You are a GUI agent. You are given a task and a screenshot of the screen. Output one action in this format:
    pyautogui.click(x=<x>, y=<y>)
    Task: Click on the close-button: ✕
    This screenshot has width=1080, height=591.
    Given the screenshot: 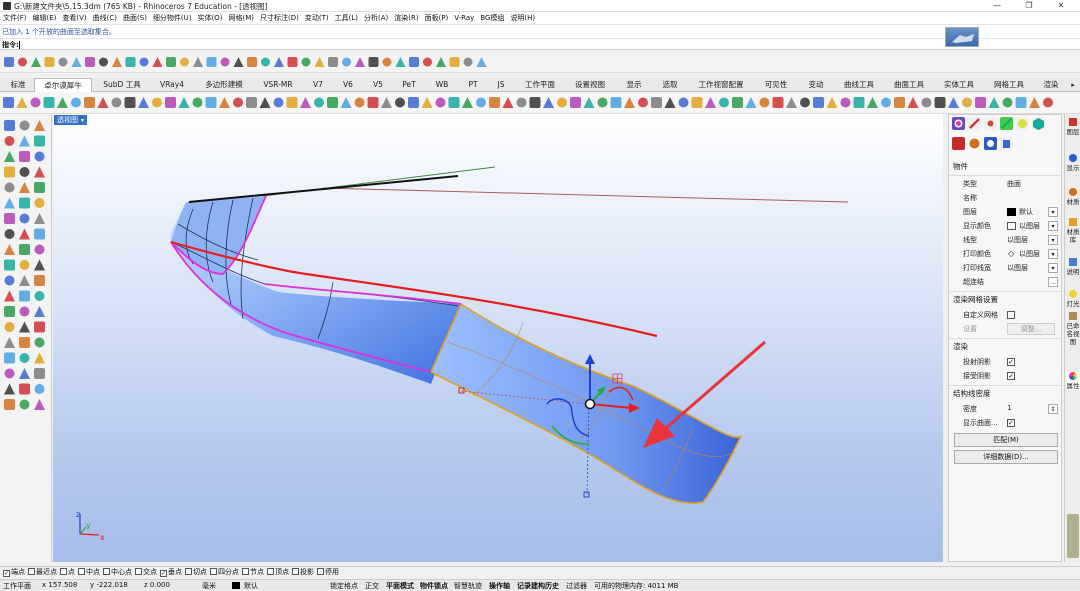 What is the action you would take?
    pyautogui.click(x=1061, y=6)
    